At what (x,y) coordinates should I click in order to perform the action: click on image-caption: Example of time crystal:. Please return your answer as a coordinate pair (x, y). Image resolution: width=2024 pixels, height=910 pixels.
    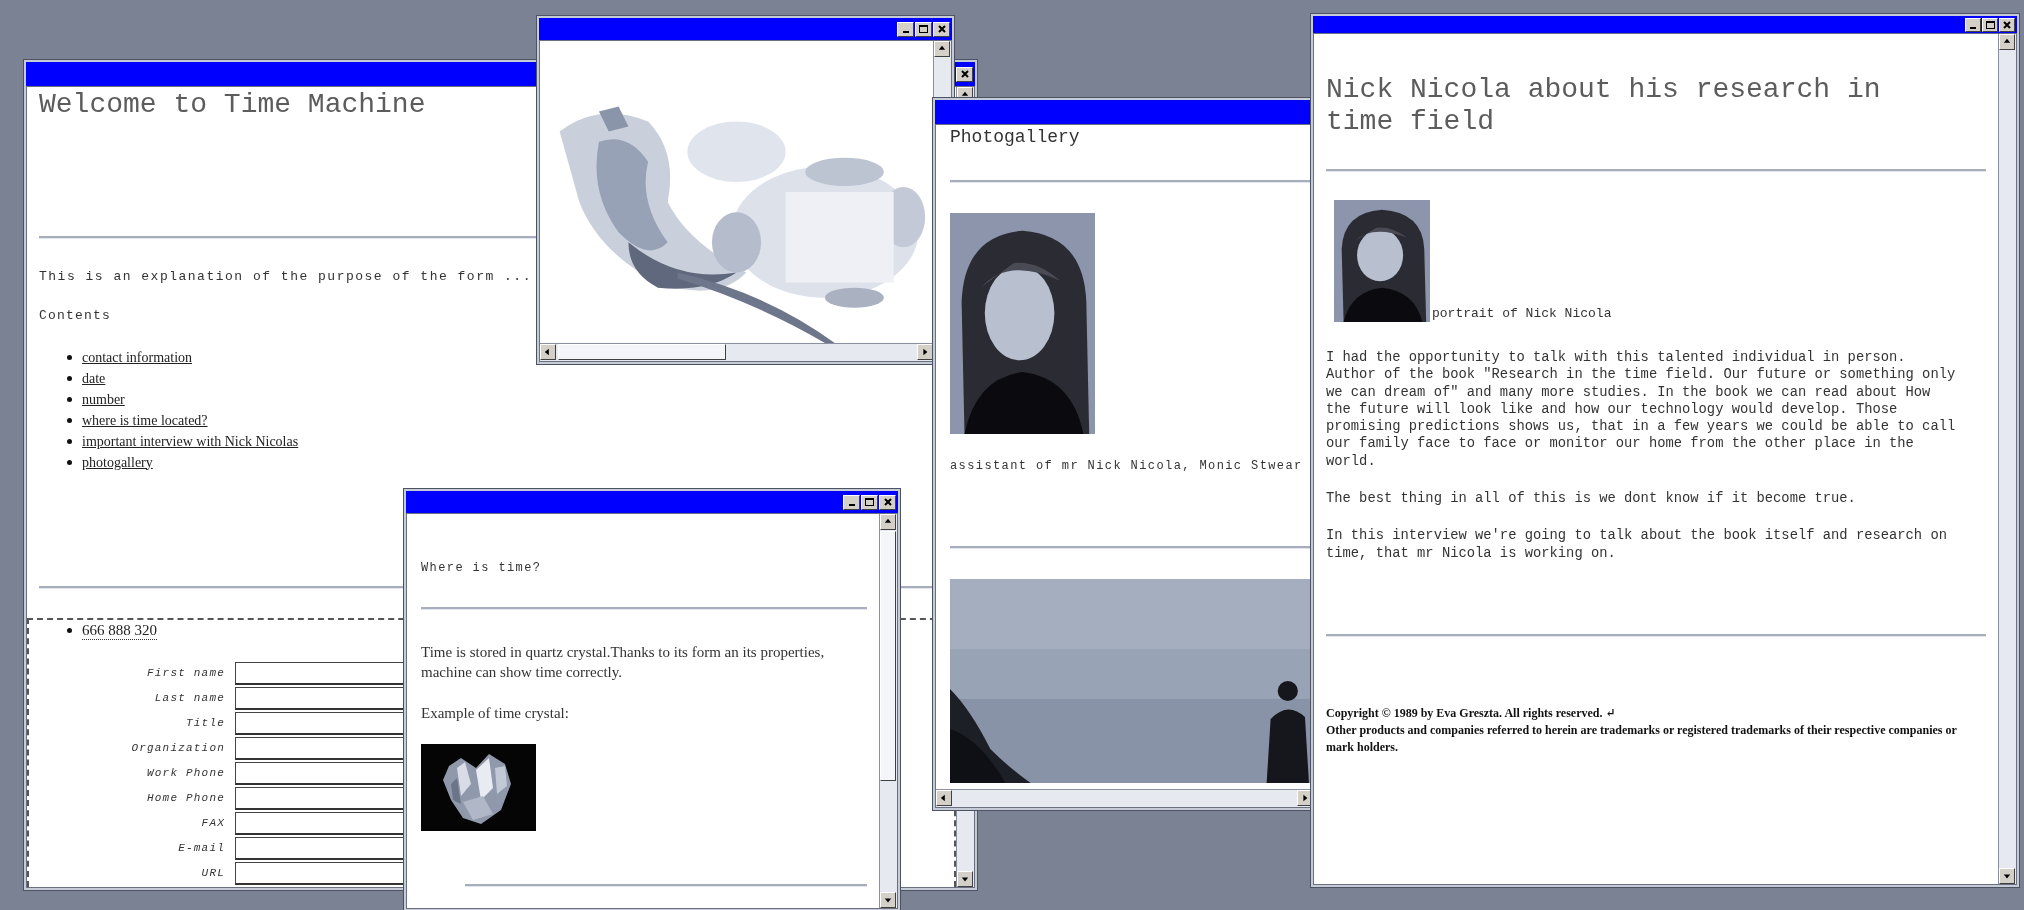
    Looking at the image, I should click on (495, 713).